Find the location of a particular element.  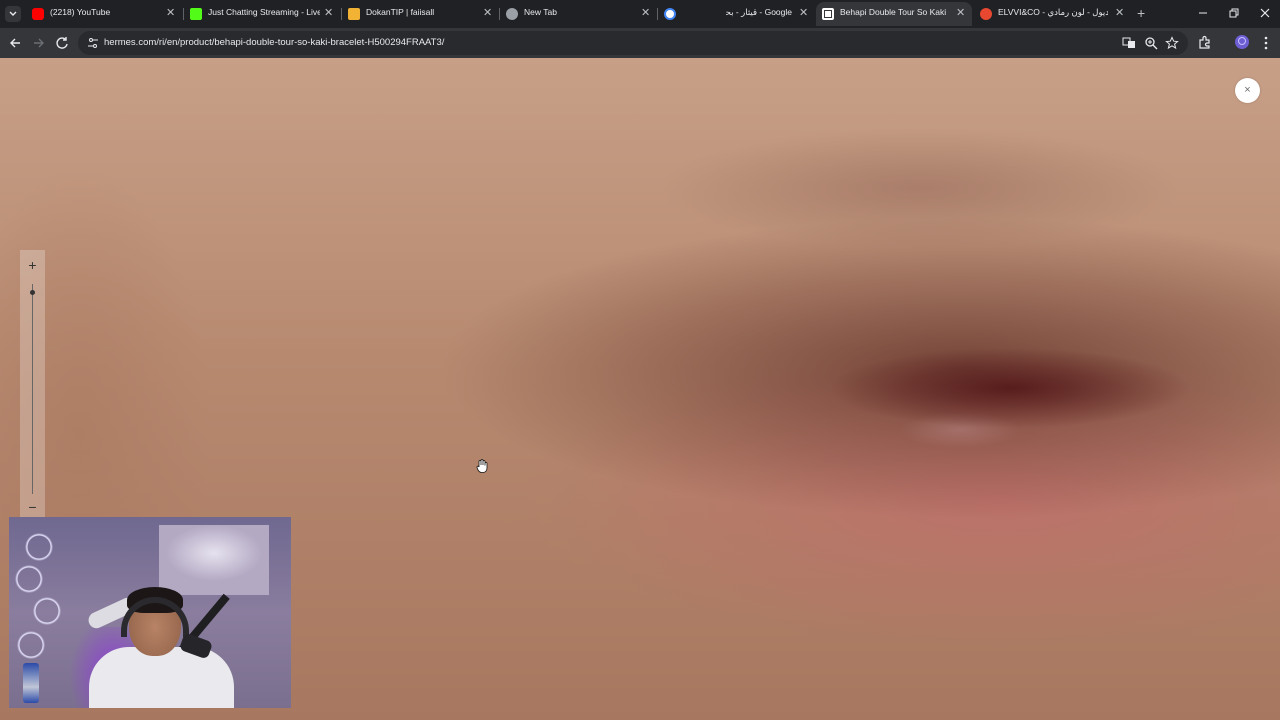

tab-youtube: (2218) YouTube ✕ is located at coordinates (104, 14).